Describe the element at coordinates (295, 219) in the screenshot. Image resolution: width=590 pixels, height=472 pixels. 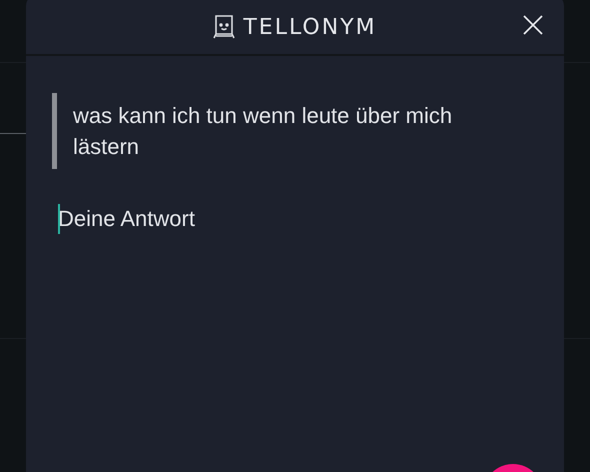
I see `answer-field: Deine Antwort` at that location.